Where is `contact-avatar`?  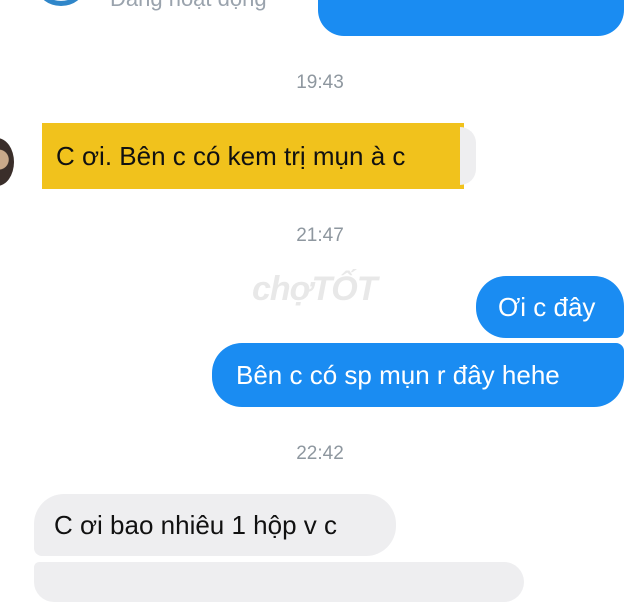 contact-avatar is located at coordinates (61, 3).